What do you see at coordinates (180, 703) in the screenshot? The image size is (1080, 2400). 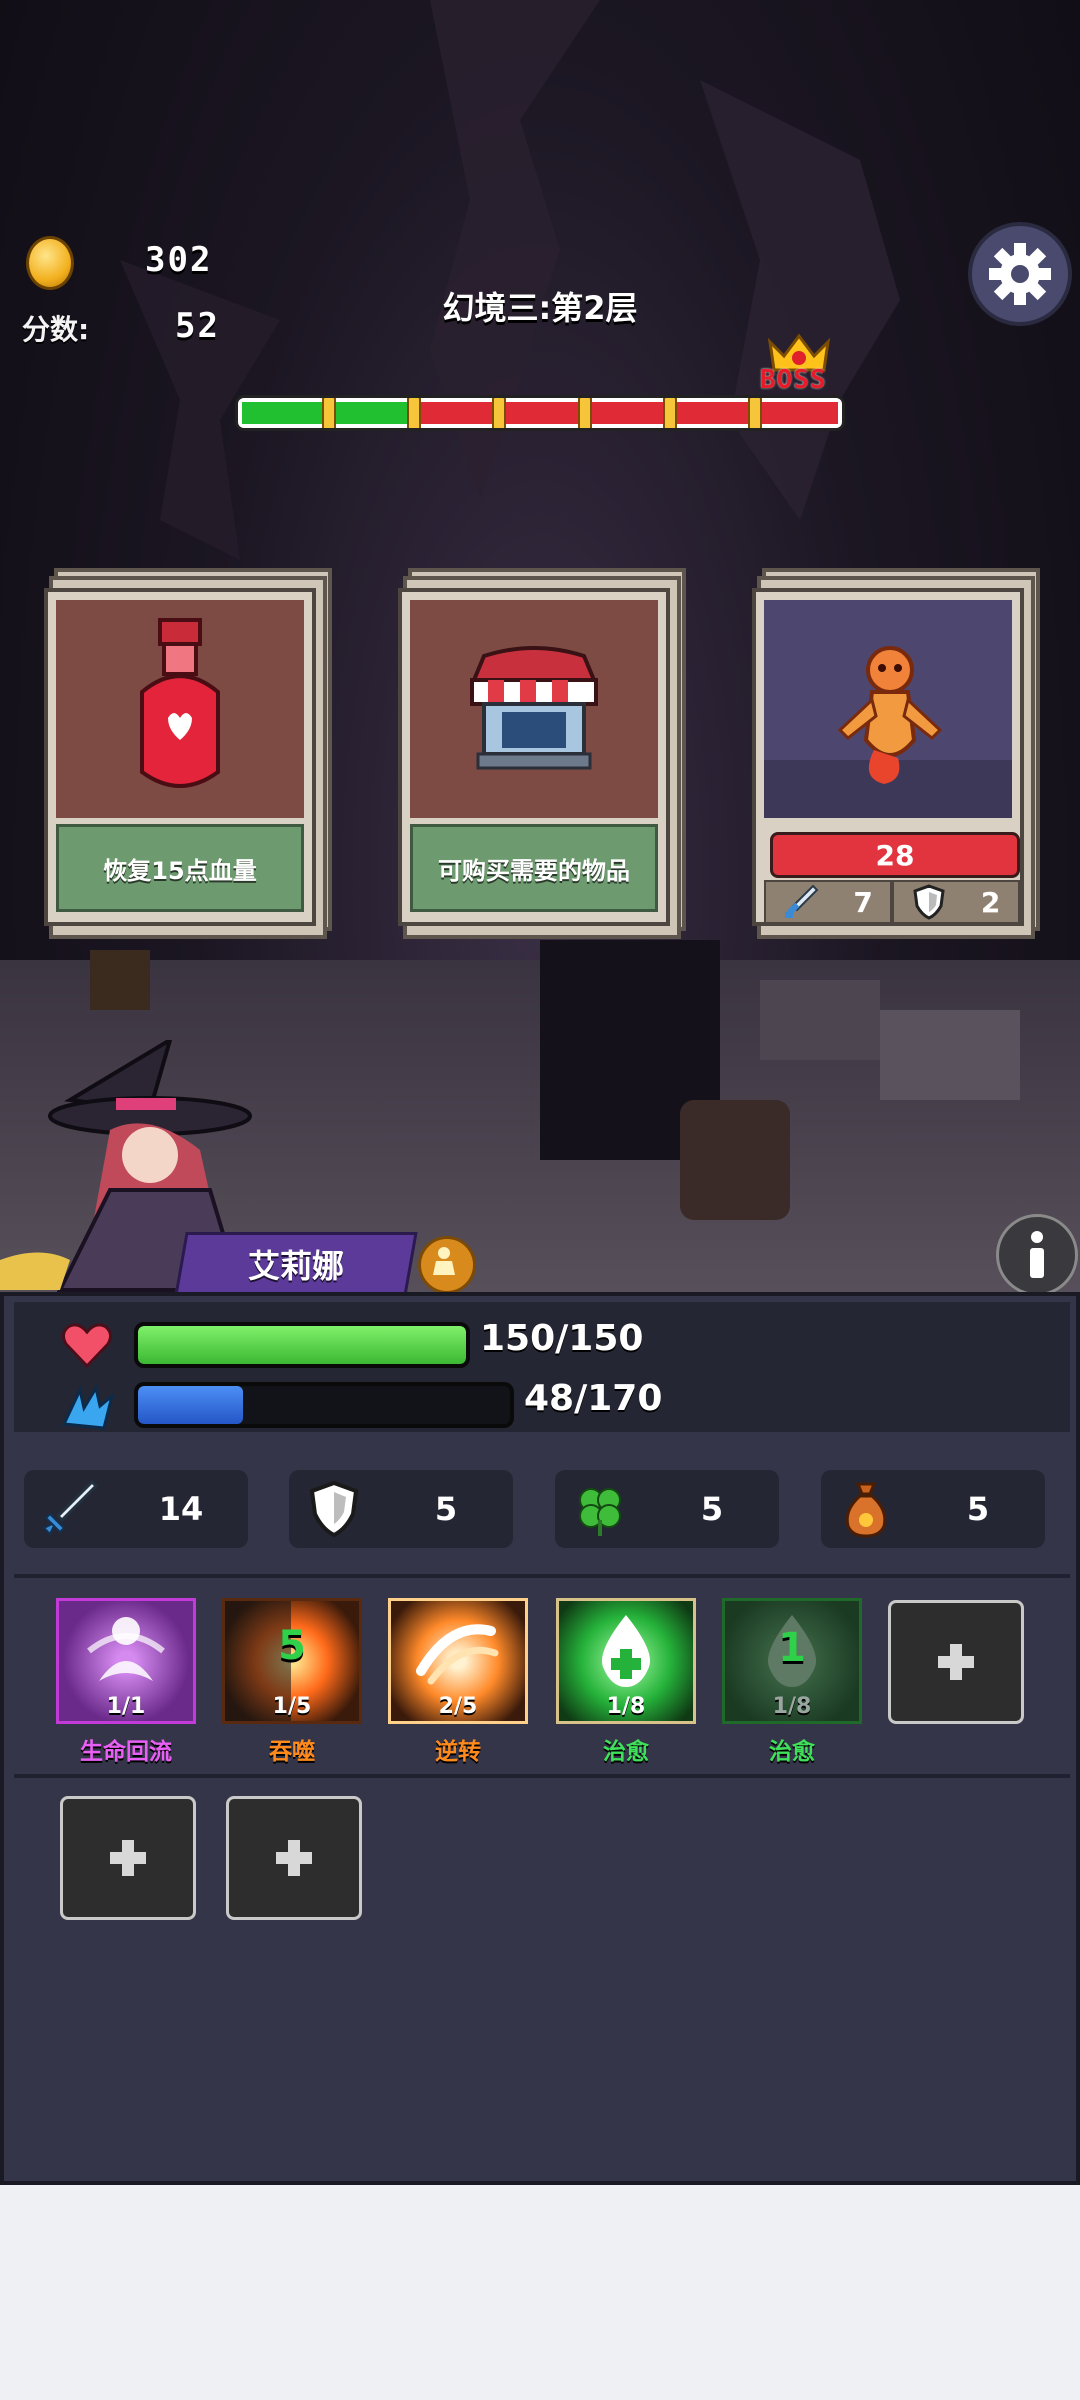 I see `potion-icon` at bounding box center [180, 703].